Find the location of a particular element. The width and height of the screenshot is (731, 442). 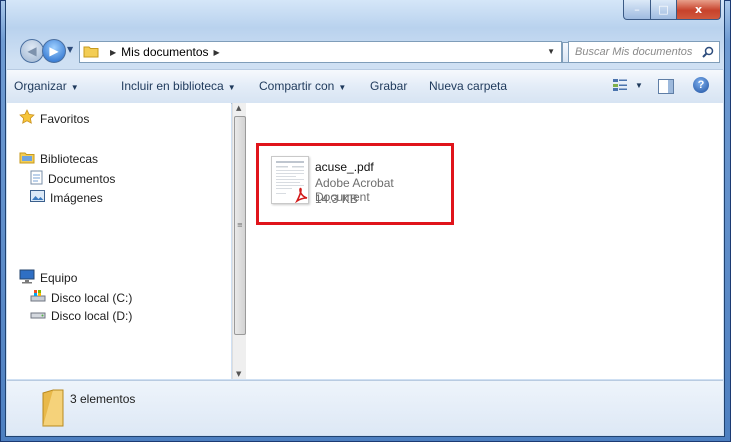

burn-button: Grabar is located at coordinates (388, 86).